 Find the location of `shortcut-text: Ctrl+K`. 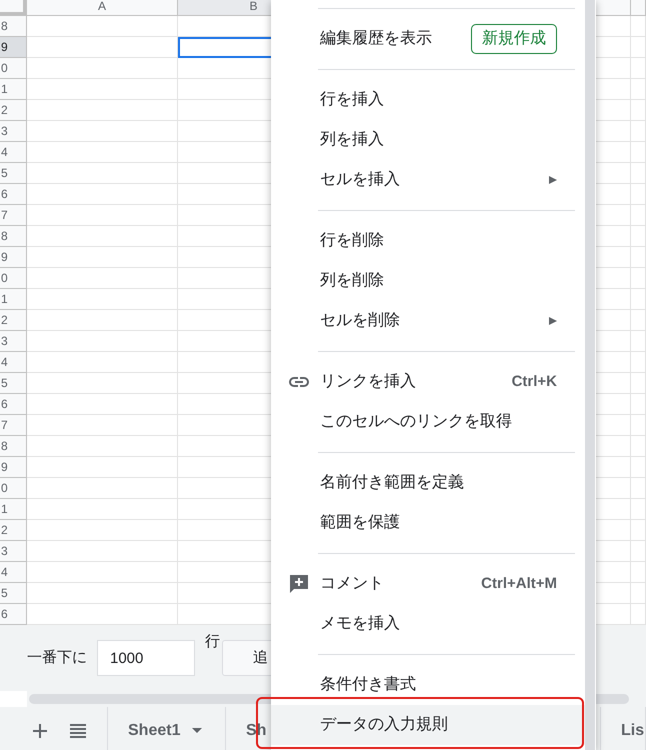

shortcut-text: Ctrl+K is located at coordinates (534, 382).